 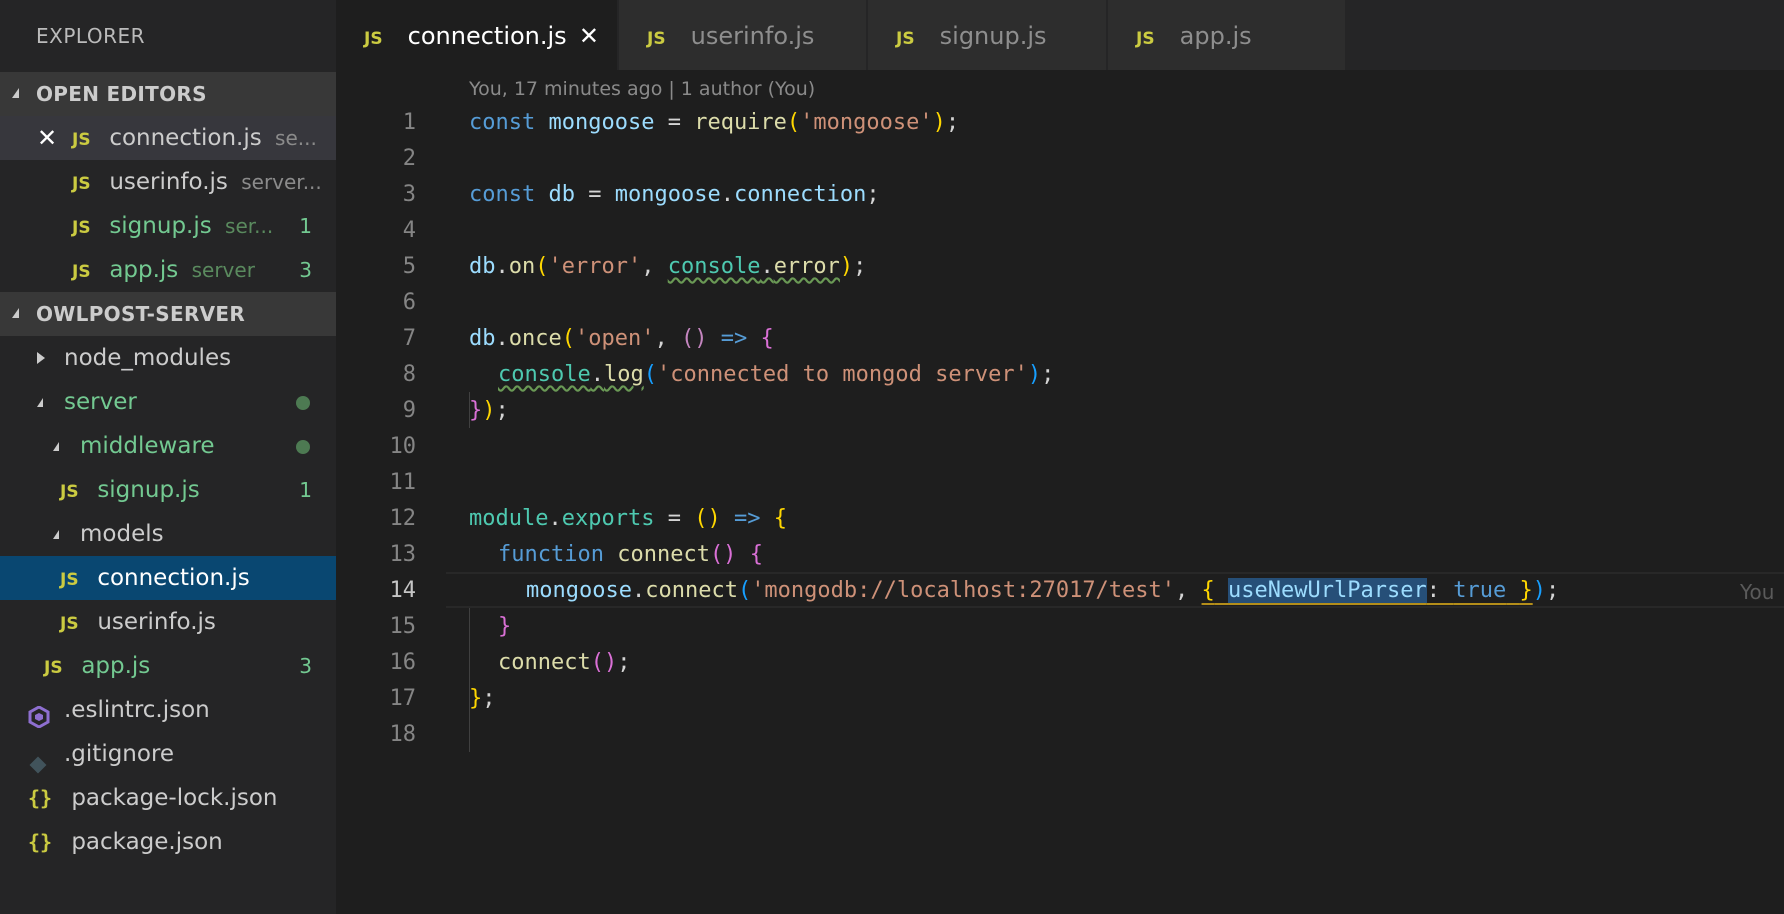 I want to click on tab-label: connection.js, so click(x=487, y=36).